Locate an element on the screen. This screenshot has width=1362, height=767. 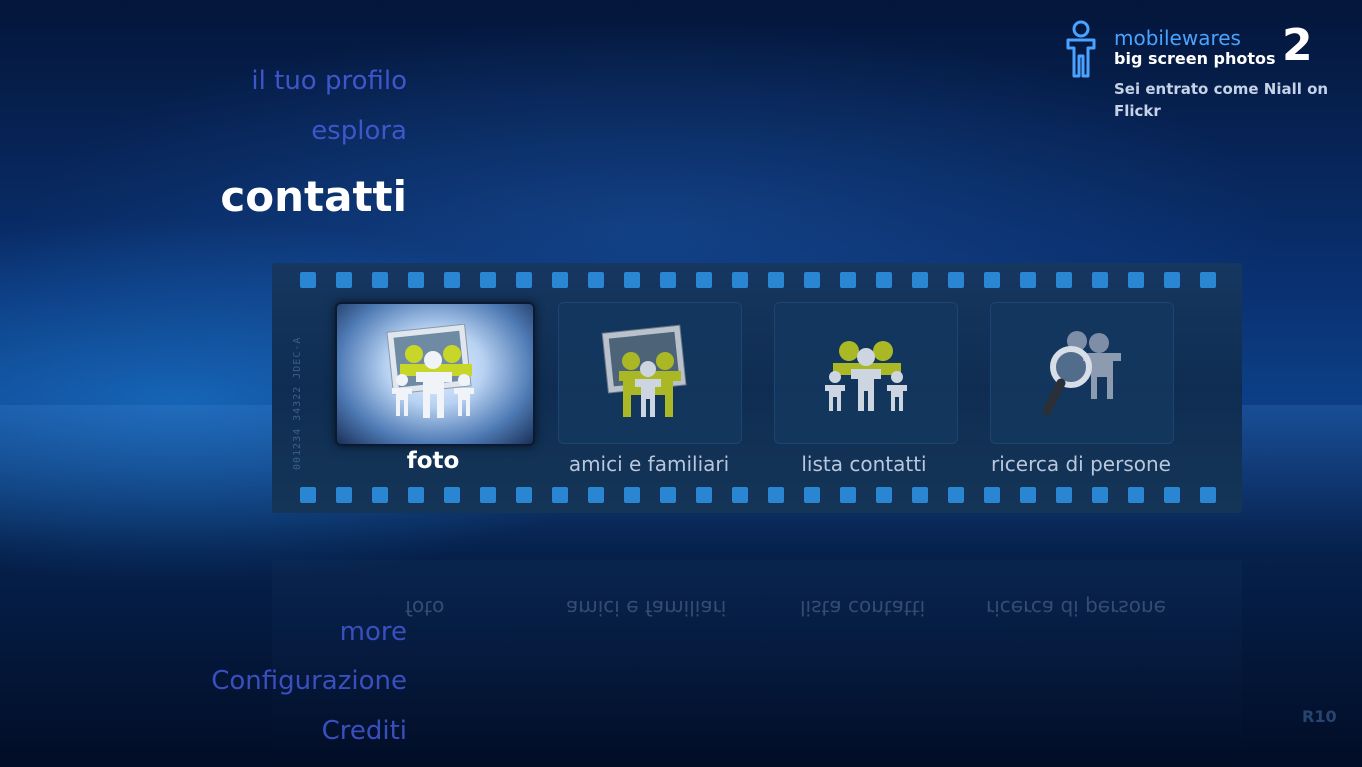
tile-label-lista: lista contatti is located at coordinates (864, 464).